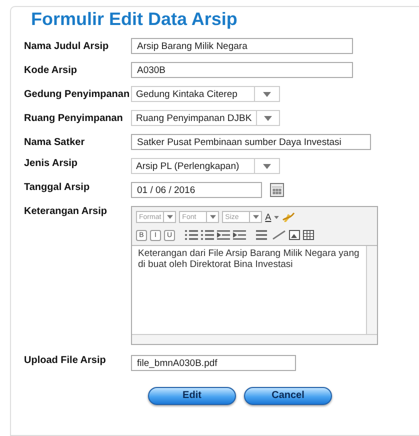  Describe the element at coordinates (66, 211) in the screenshot. I see `field-label: Keterangan Arsip` at that location.